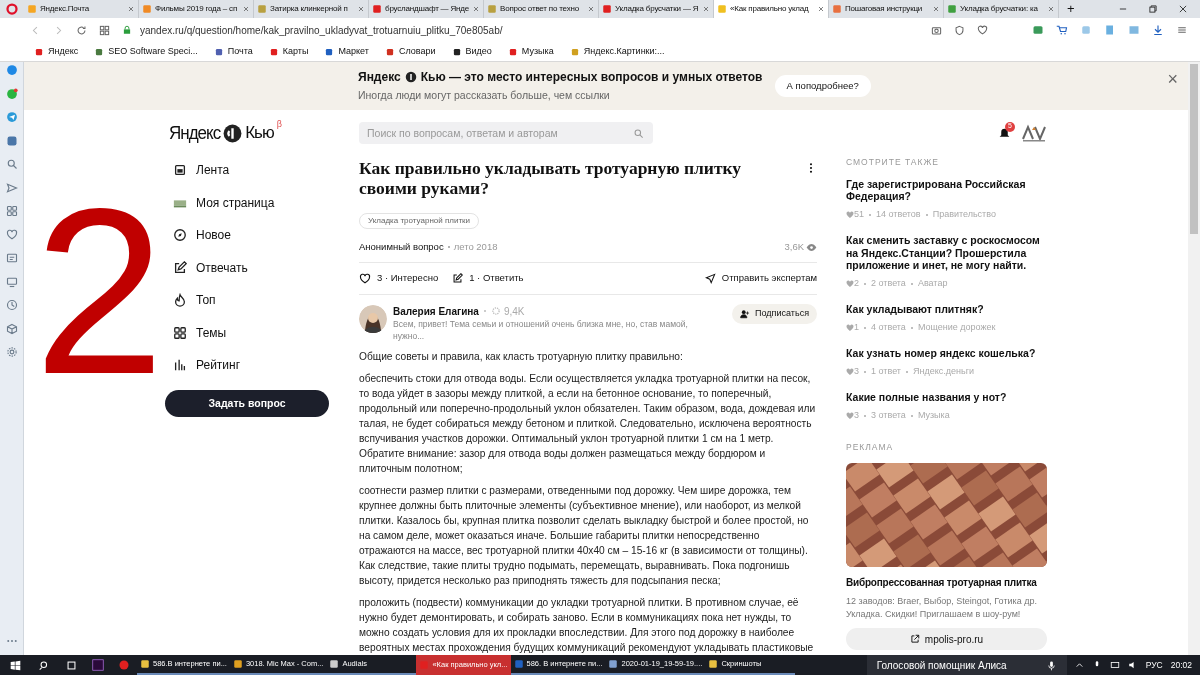 The image size is (1200, 675). I want to click on bookmark: Видео, so click(471, 51).